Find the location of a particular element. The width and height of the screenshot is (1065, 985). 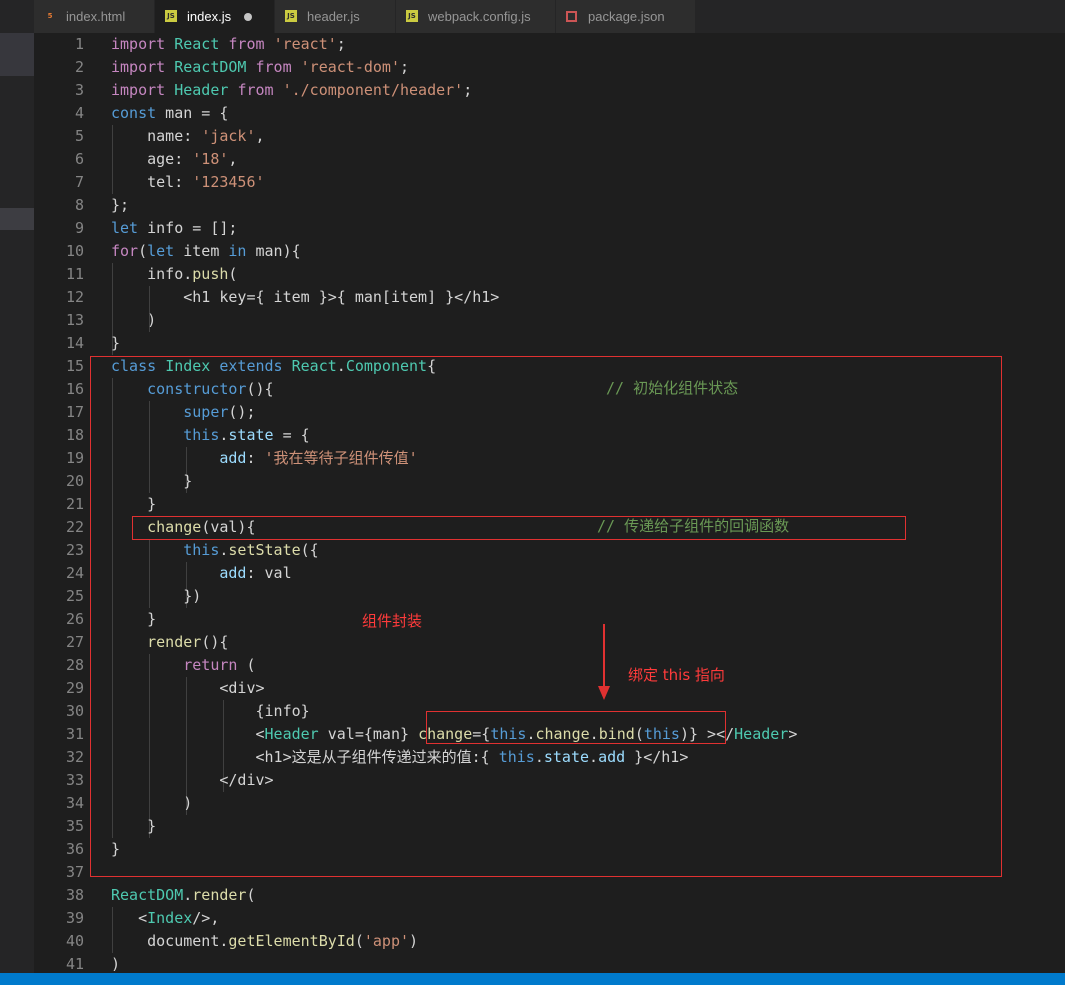

callback-highlight-box is located at coordinates (519, 528).